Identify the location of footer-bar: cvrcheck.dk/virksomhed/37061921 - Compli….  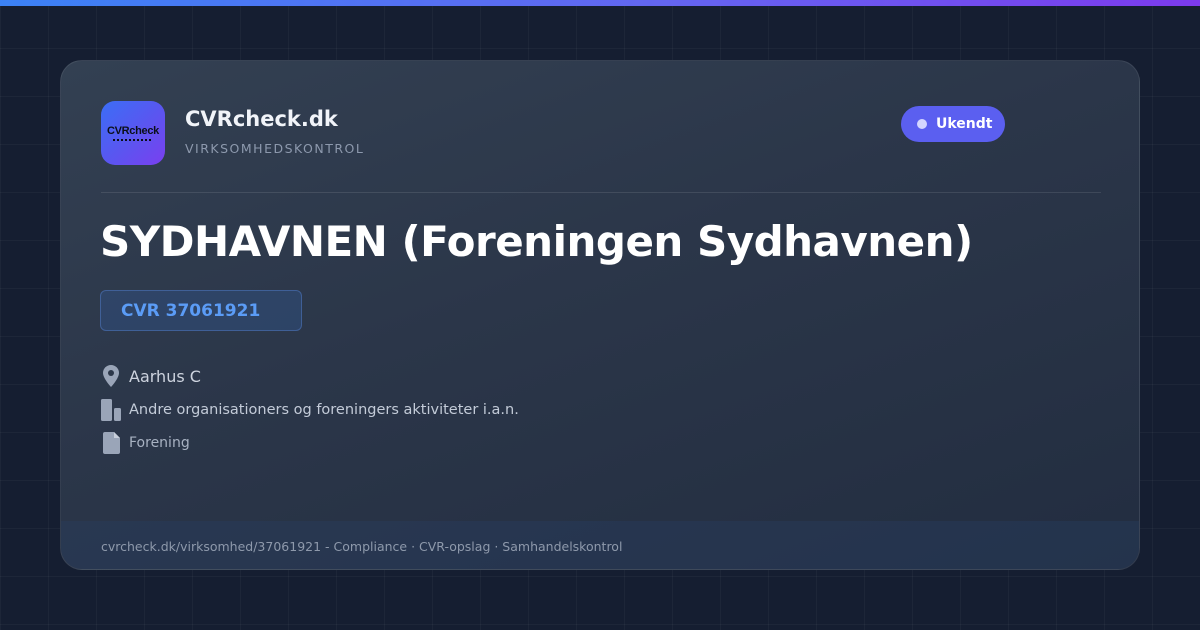
(600, 545).